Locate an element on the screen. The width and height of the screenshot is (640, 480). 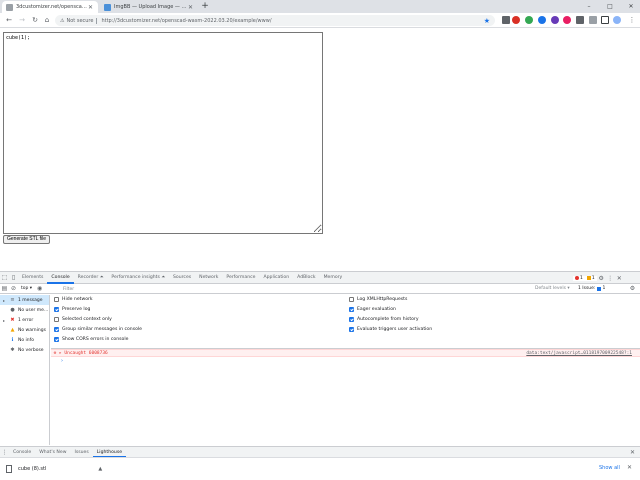
drawer-menu-icon: ⋮ is located at coordinates (4, 452).